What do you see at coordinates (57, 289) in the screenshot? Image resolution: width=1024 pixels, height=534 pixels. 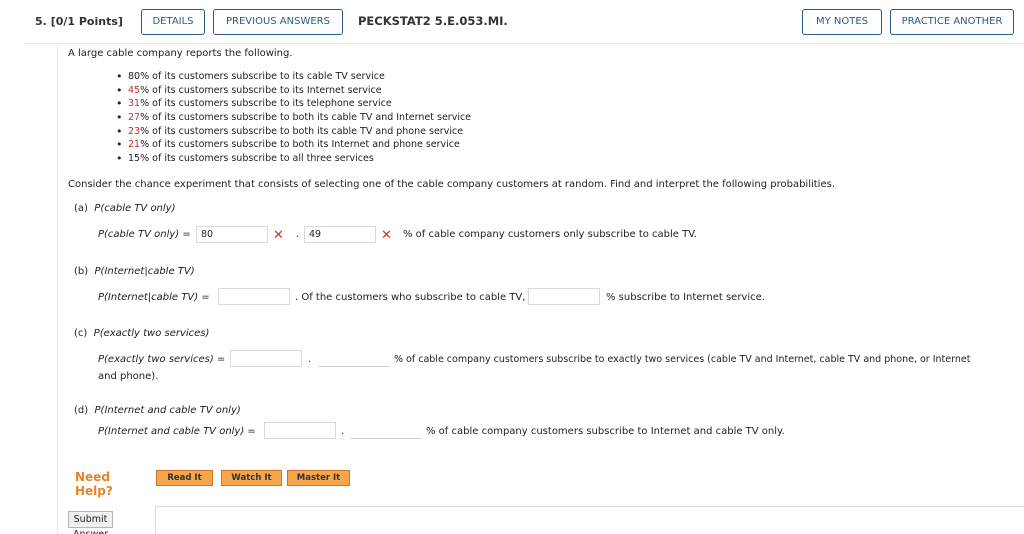 I see `content-divider` at bounding box center [57, 289].